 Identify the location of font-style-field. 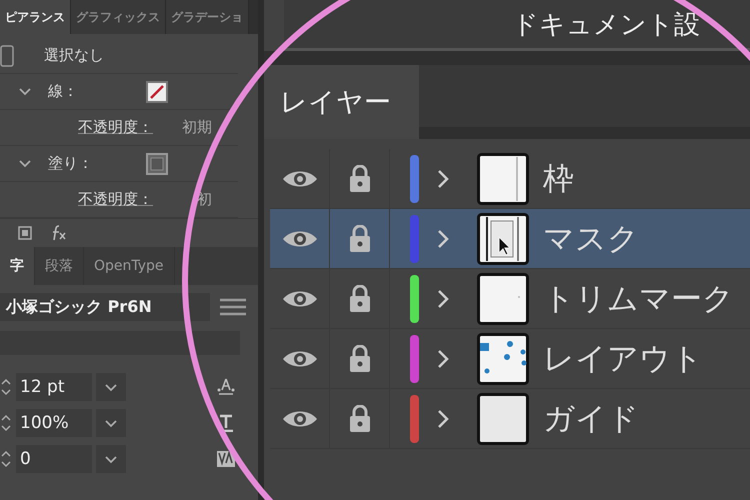
(120, 343).